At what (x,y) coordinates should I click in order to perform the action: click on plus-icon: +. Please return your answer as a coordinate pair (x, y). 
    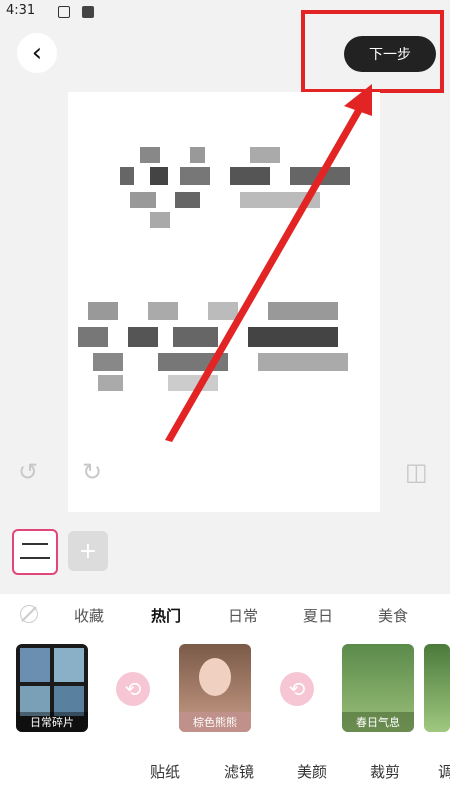
    Looking at the image, I should click on (88, 551).